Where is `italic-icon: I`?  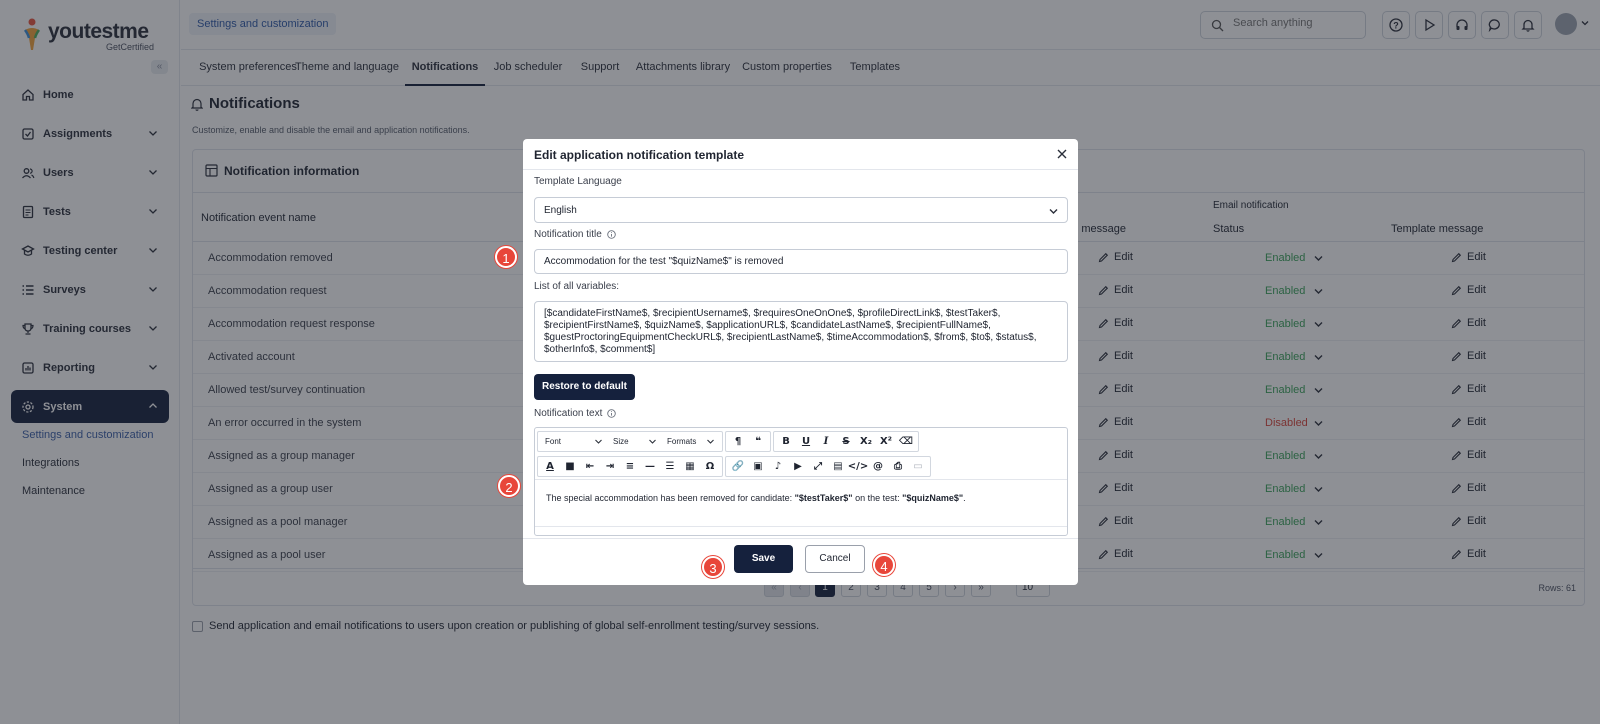
italic-icon: I is located at coordinates (826, 441).